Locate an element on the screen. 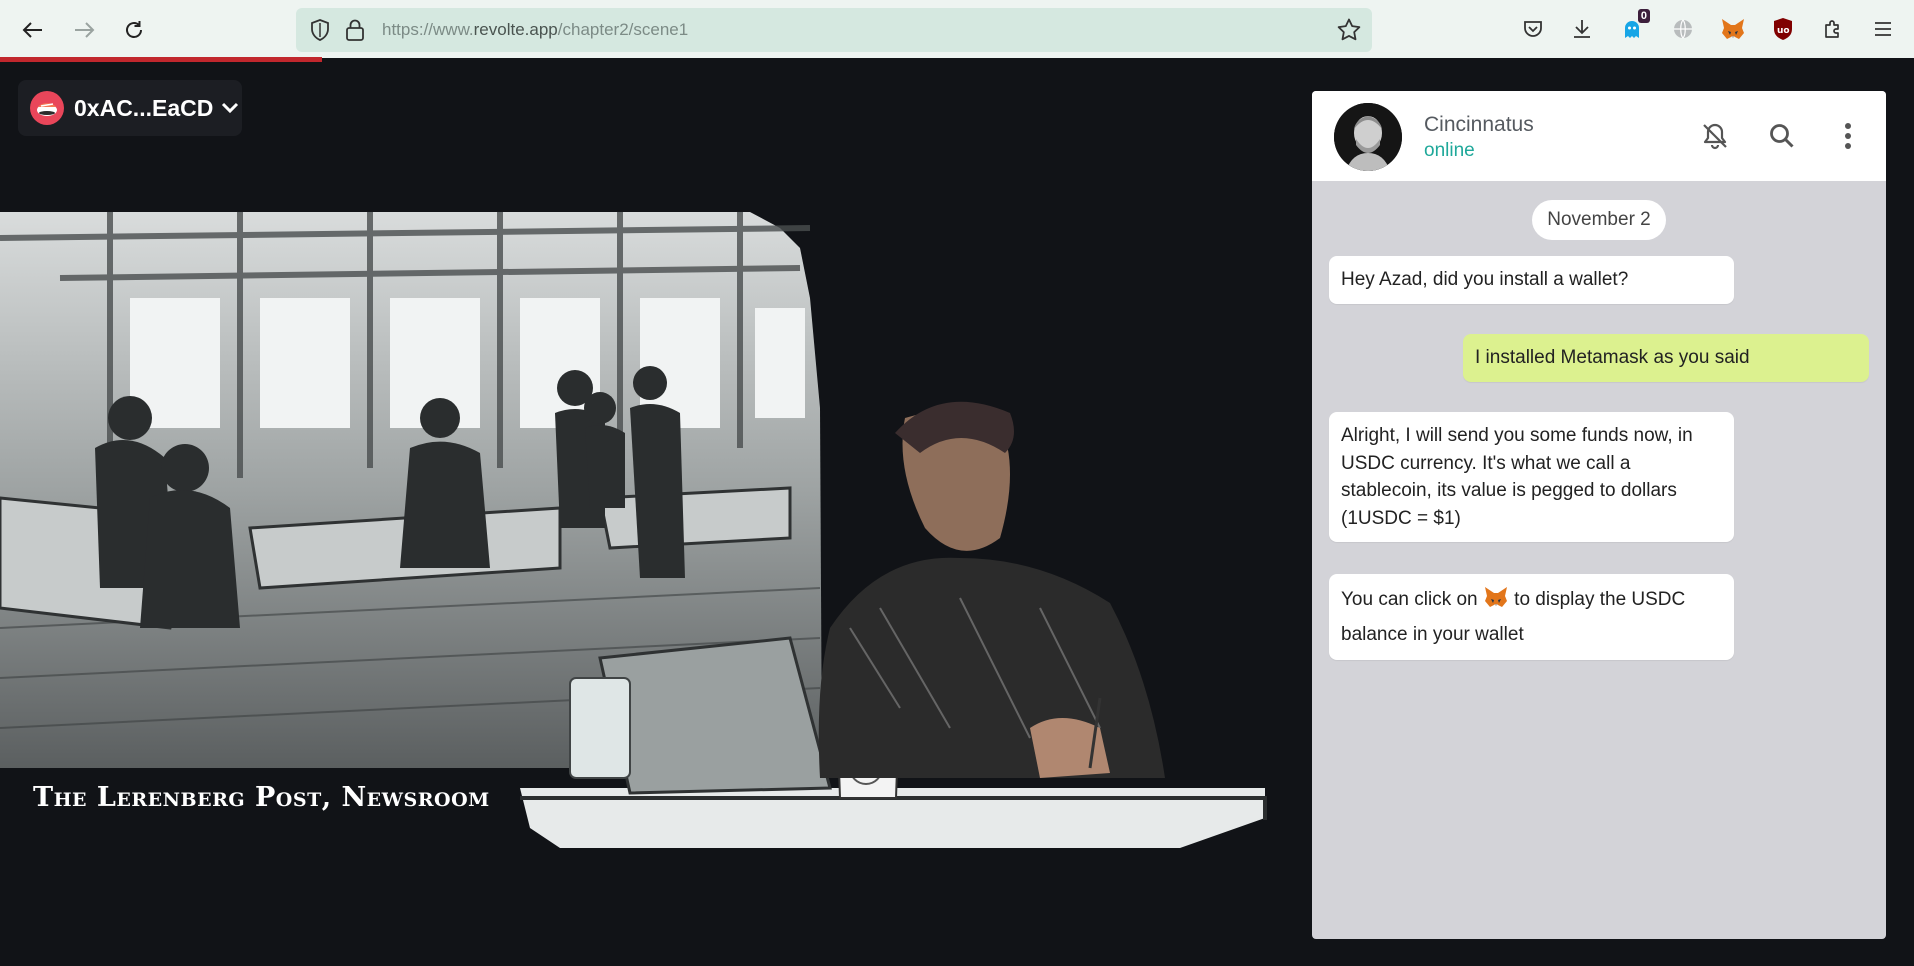 The image size is (1914, 966). bell-off-icon is located at coordinates (1715, 136).